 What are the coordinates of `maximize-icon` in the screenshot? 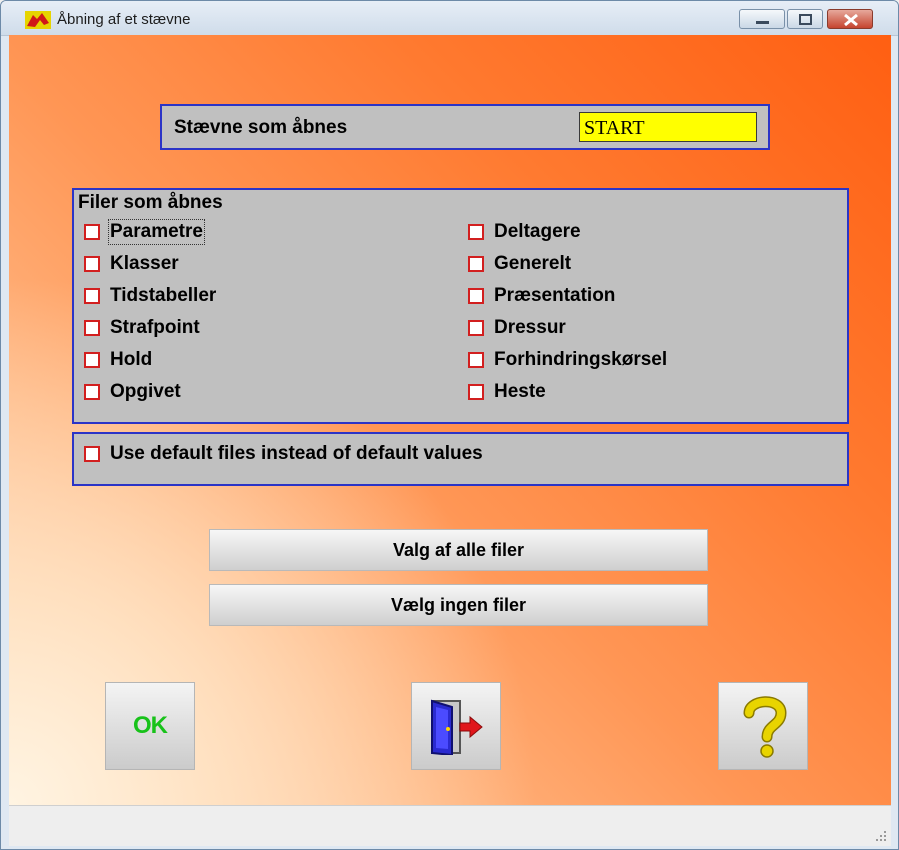 It's located at (805, 19).